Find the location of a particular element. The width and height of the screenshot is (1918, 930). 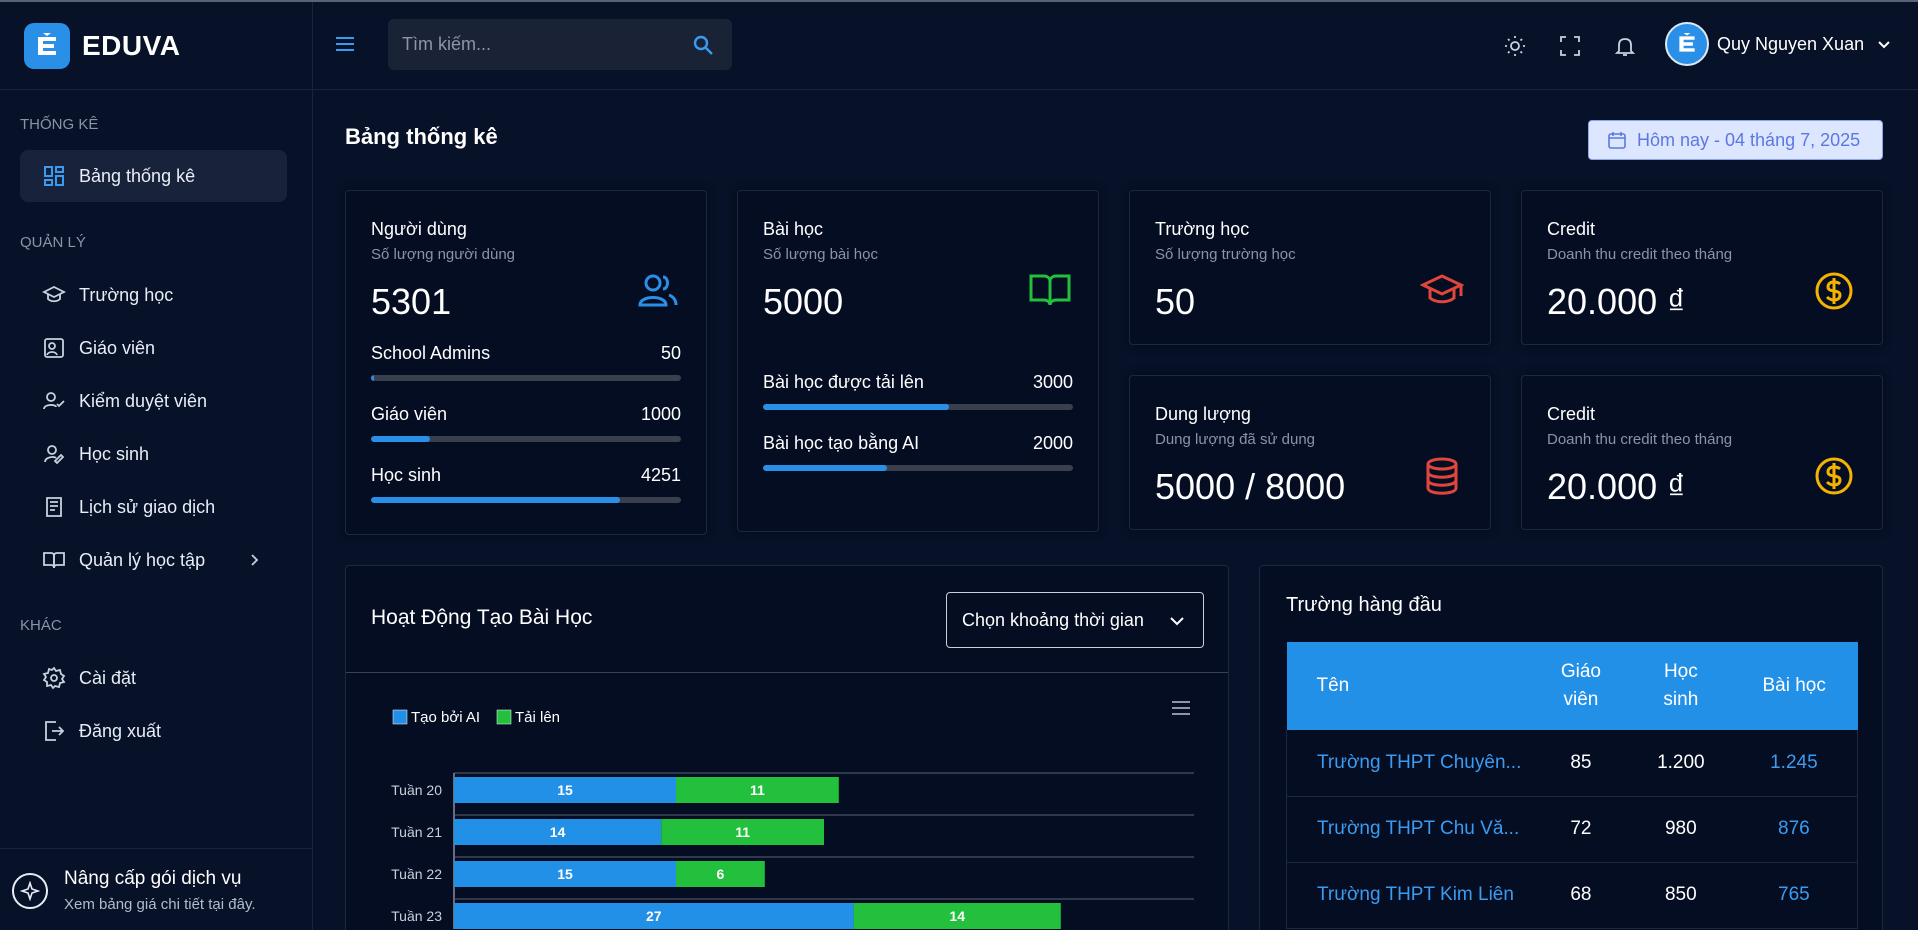

theme-toggle-icon is located at coordinates (1515, 46).